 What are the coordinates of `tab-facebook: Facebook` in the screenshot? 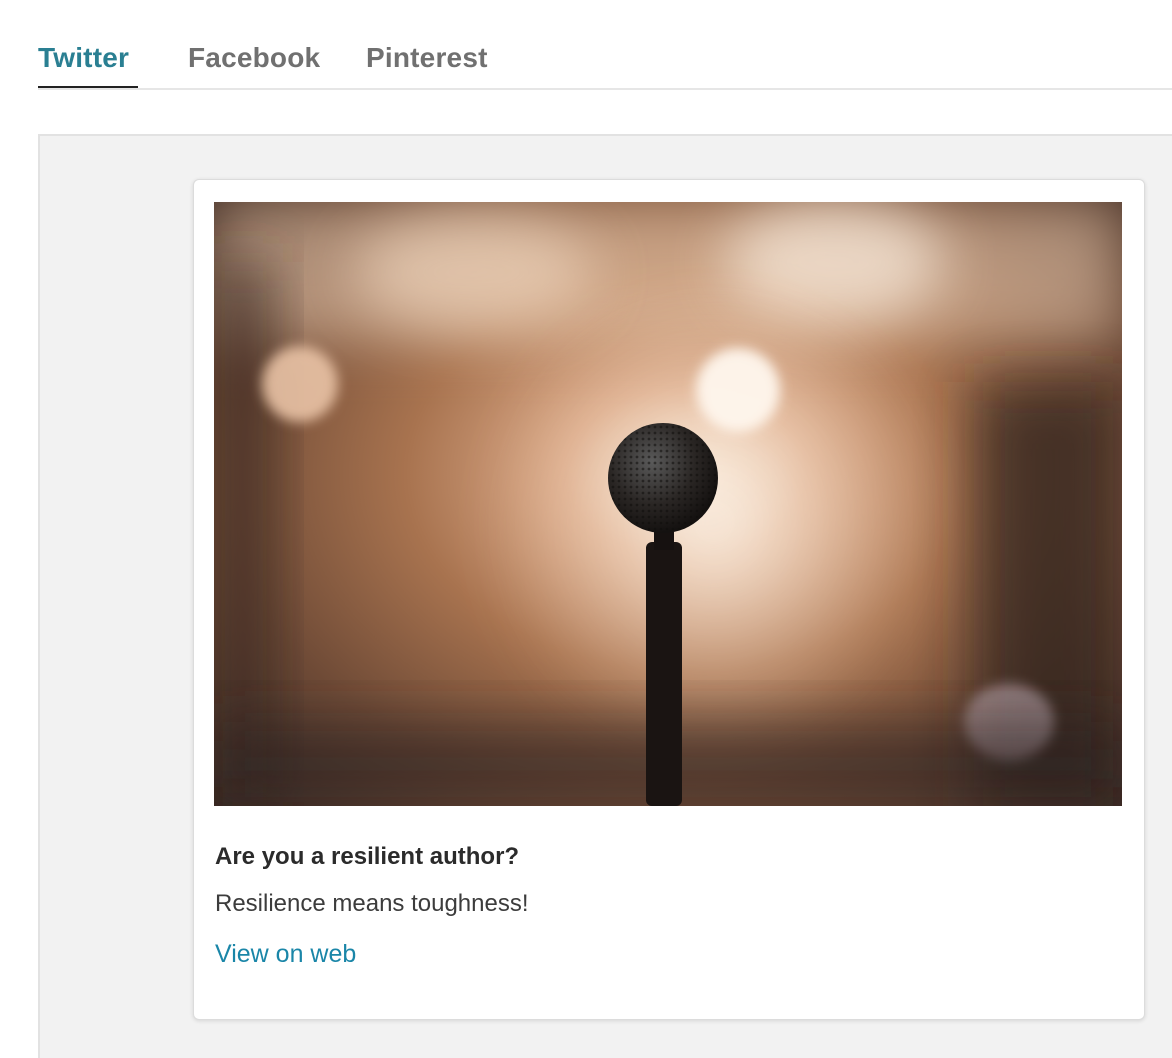 It's located at (254, 58).